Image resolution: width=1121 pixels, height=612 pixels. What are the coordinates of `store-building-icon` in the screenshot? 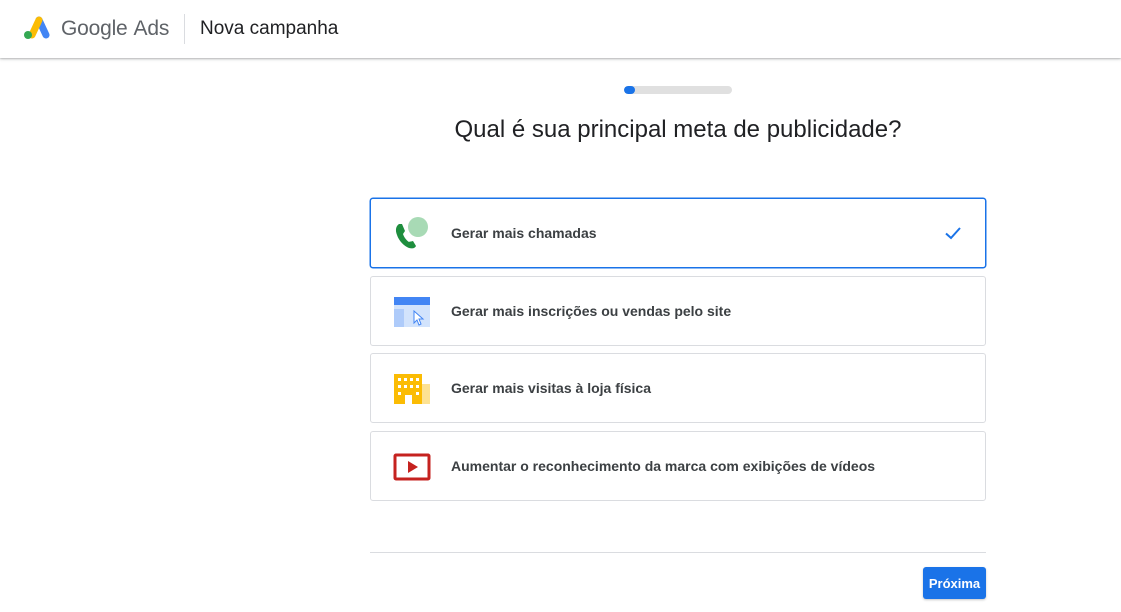 It's located at (412, 389).